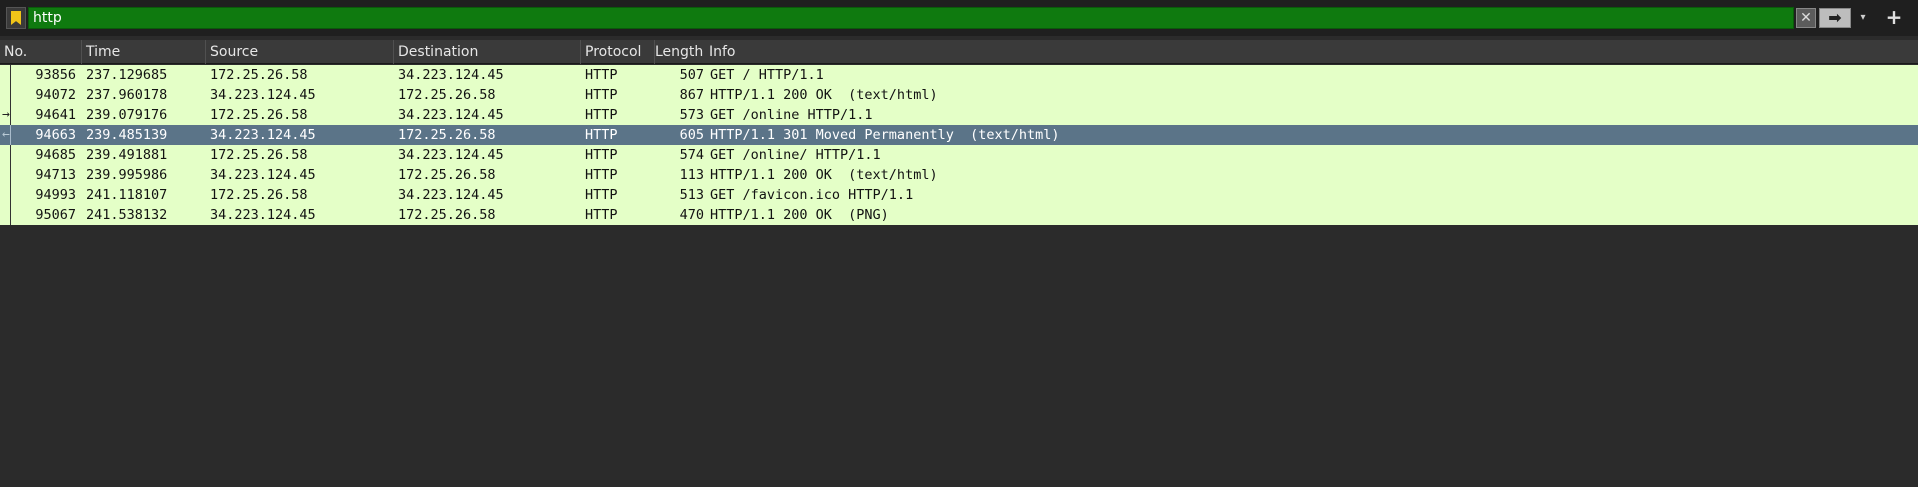  I want to click on packet-number: 93856, so click(55, 75).